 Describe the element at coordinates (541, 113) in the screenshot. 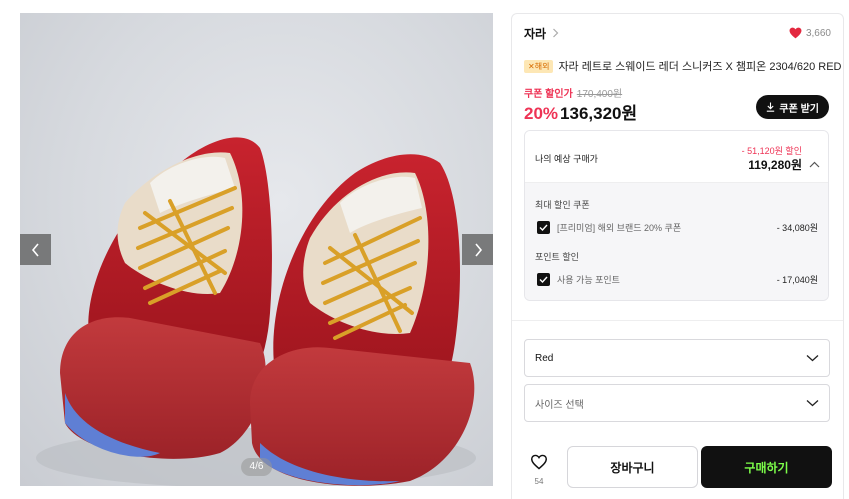

I see `discount-percent: 20%` at that location.